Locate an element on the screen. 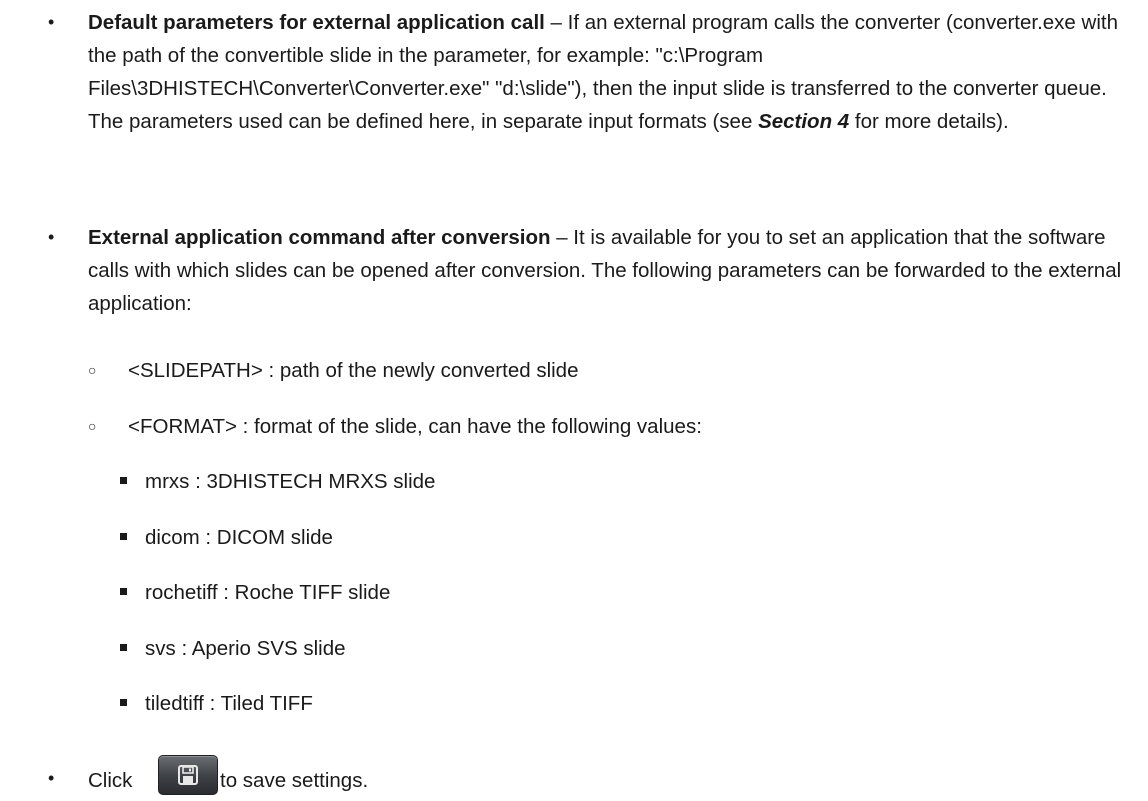  click-label: Click is located at coordinates (110, 780).